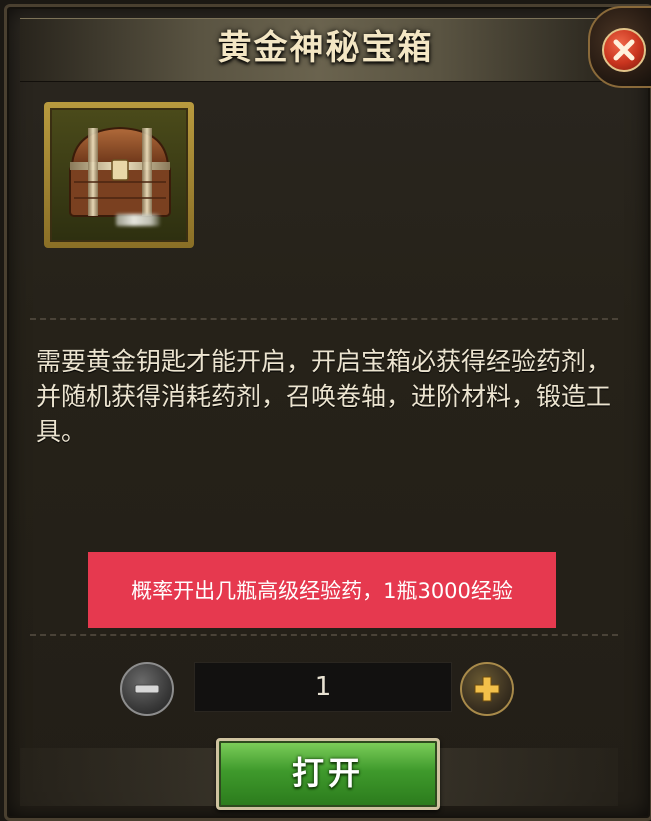  I want to click on close-icon, so click(624, 50).